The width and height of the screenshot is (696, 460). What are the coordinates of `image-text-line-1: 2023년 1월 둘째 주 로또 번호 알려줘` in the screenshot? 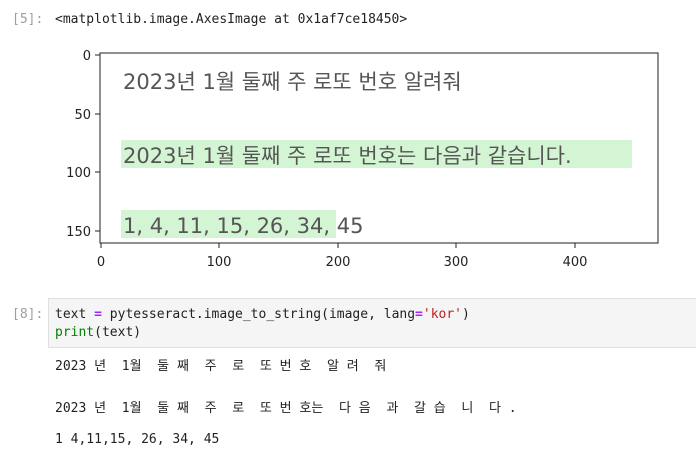 It's located at (292, 82).